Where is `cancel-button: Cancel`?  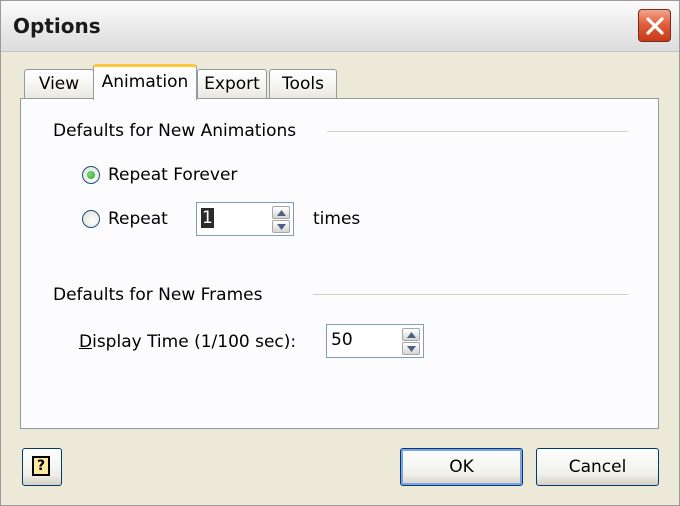
cancel-button: Cancel is located at coordinates (597, 467).